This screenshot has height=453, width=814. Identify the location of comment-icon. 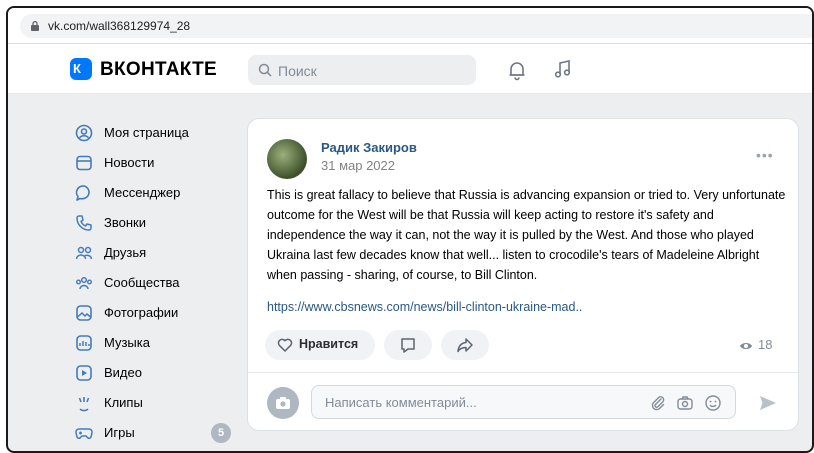
(408, 345).